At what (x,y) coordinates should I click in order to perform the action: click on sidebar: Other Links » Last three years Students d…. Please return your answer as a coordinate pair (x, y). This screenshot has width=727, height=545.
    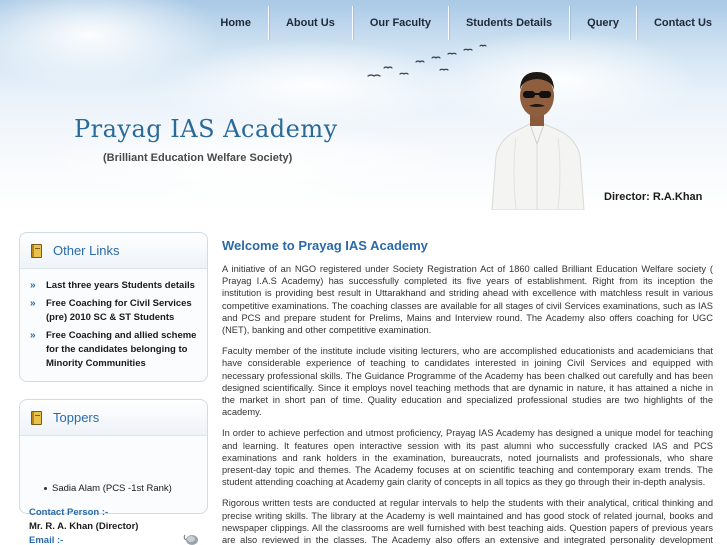
    Looking at the image, I should click on (113, 373).